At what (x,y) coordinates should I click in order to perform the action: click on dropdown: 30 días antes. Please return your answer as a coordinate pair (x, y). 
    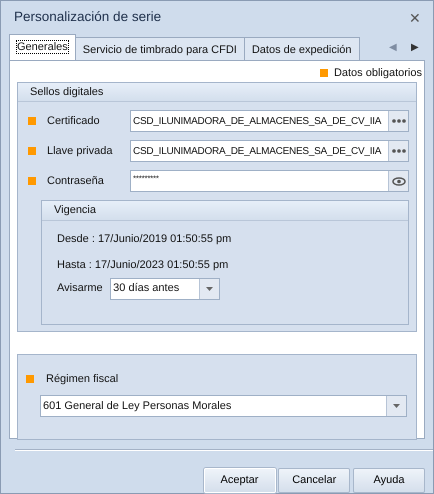
    Looking at the image, I should click on (165, 289).